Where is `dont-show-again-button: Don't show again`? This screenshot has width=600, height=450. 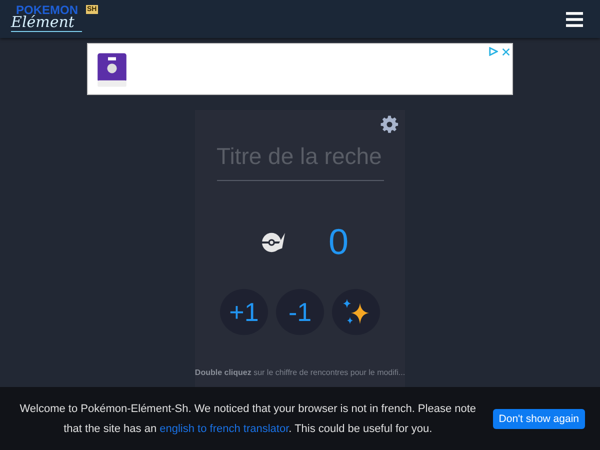 dont-show-again-button: Don't show again is located at coordinates (538, 418).